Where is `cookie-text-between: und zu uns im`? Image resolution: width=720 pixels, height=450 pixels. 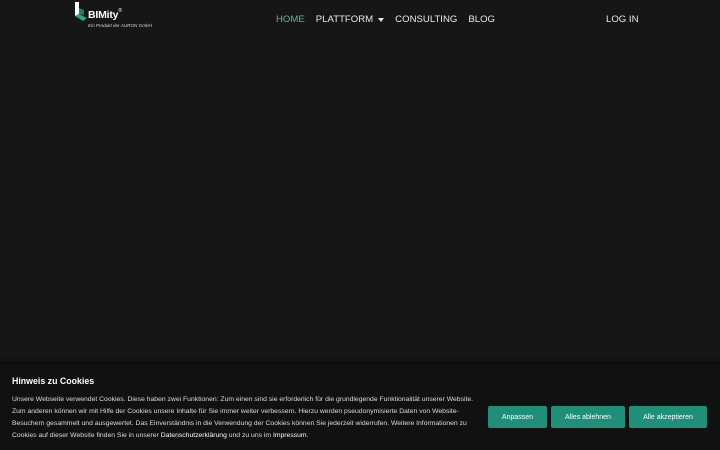
cookie-text-between: und zu uns im is located at coordinates (249, 435).